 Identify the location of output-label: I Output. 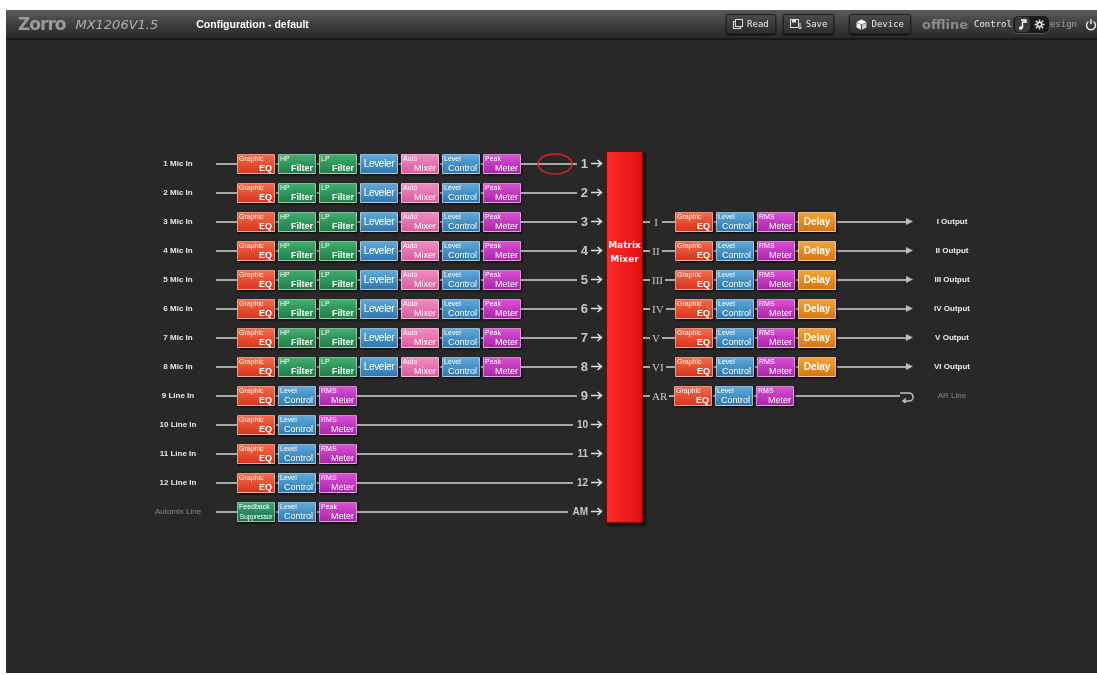
(952, 221).